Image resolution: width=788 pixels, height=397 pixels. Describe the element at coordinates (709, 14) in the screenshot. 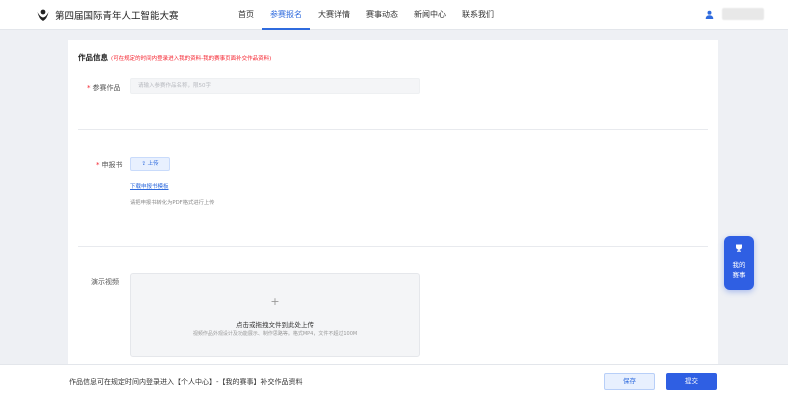

I see `user-icon` at that location.